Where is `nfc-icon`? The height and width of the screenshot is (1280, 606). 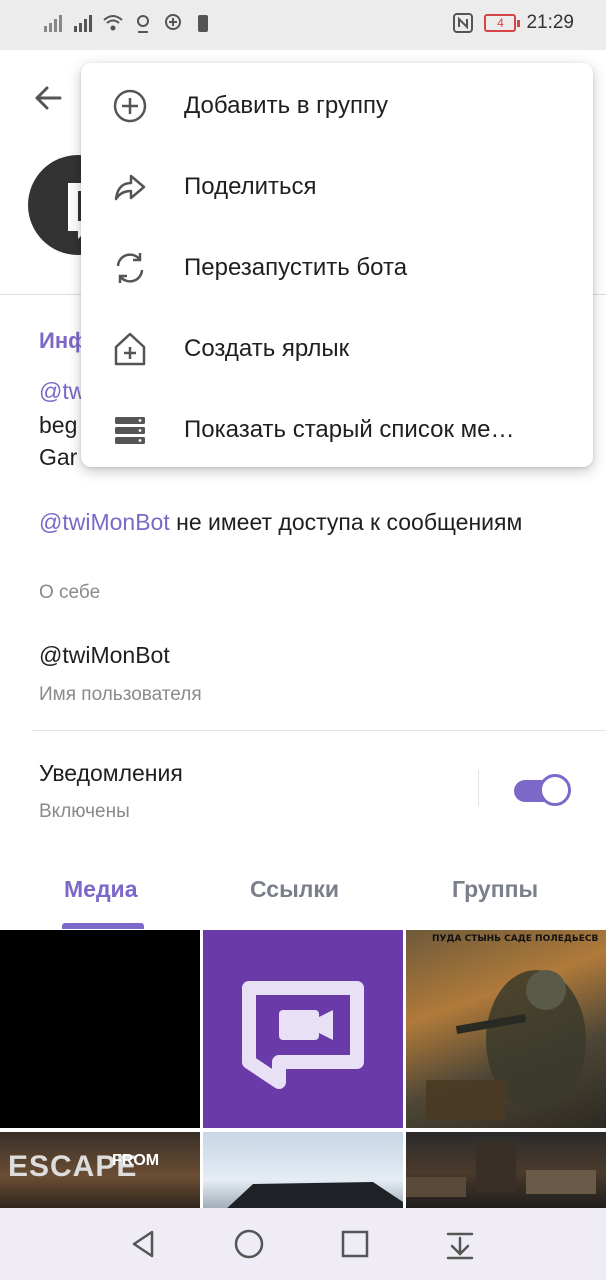 nfc-icon is located at coordinates (463, 23).